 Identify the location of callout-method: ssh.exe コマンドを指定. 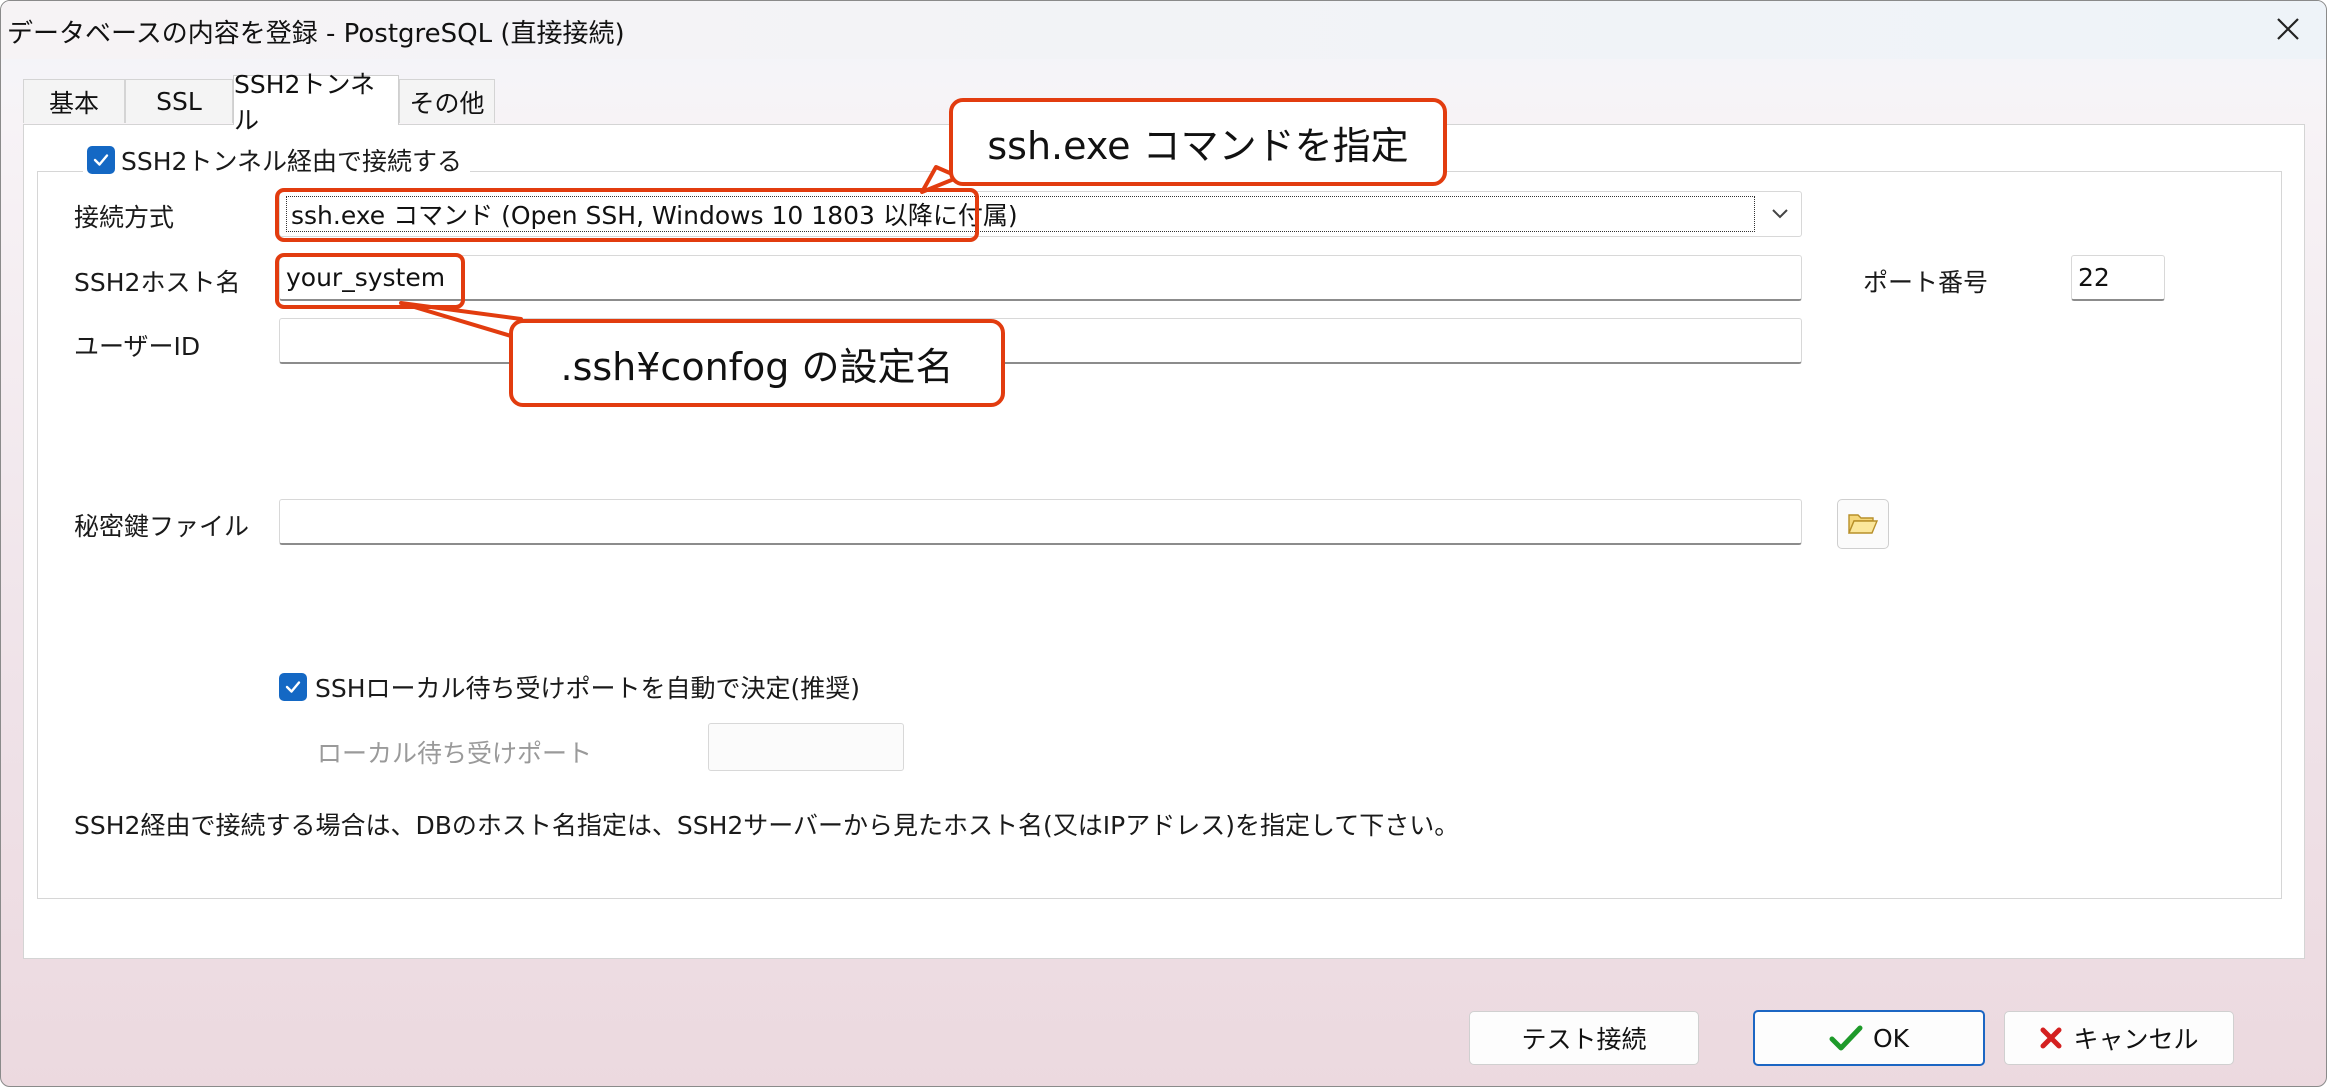
(1198, 142).